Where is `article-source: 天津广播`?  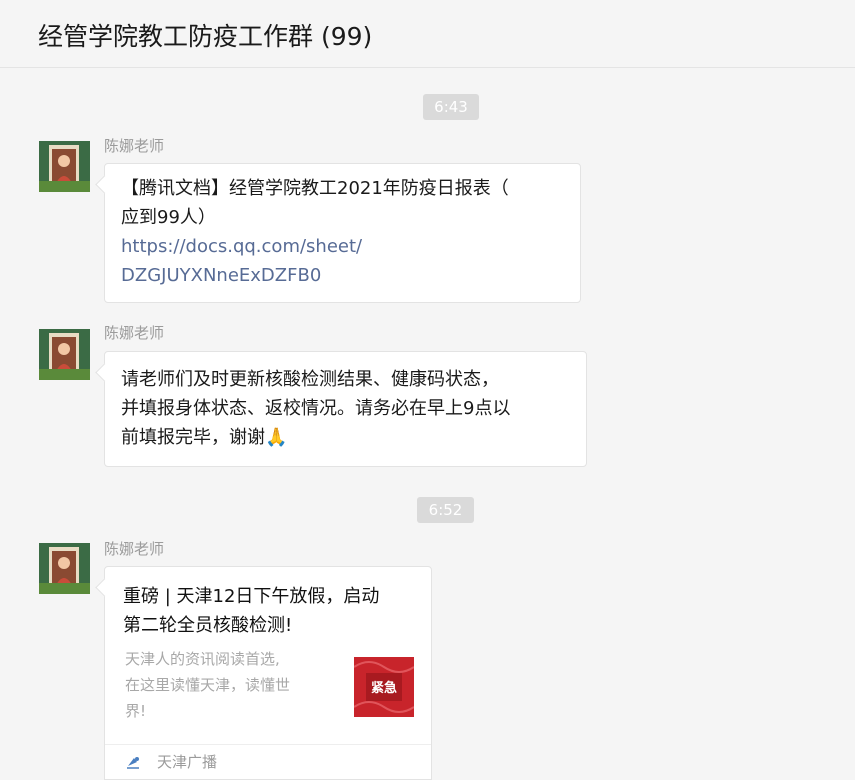 article-source: 天津广播 is located at coordinates (268, 761).